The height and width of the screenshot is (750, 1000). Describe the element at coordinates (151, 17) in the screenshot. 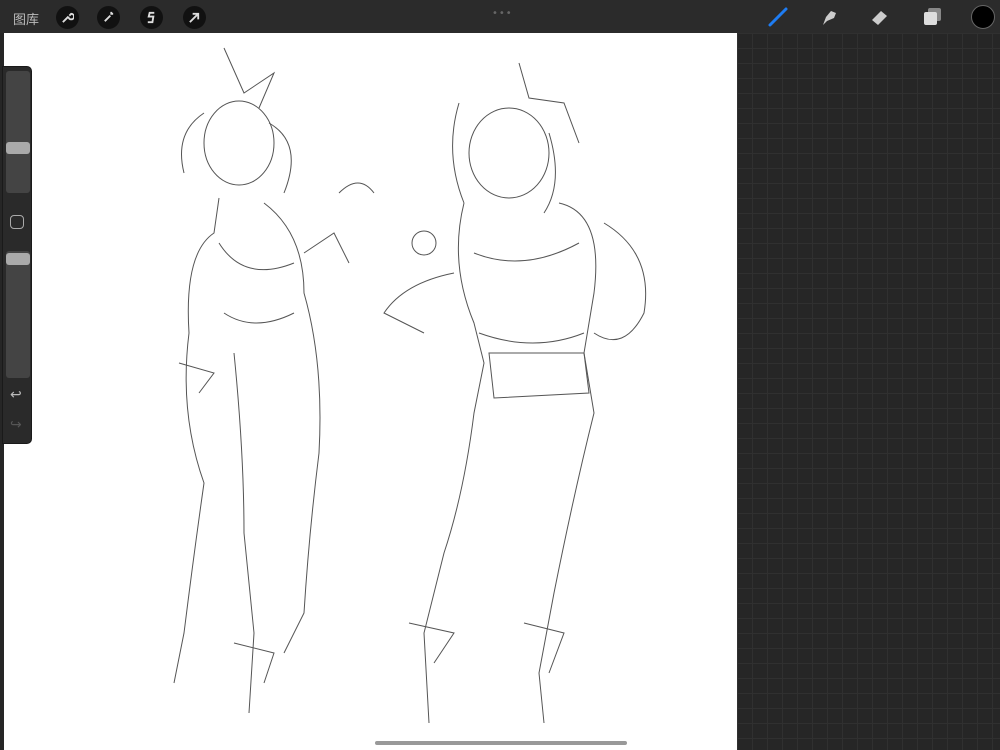

I see `selection-icon` at that location.